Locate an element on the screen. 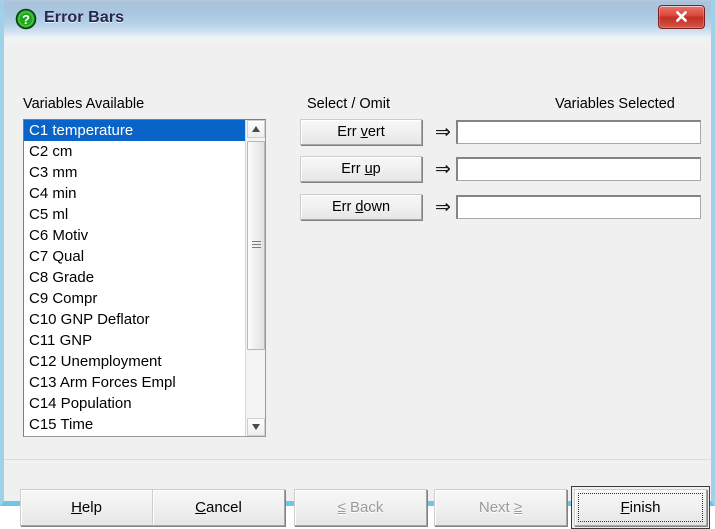 Image resolution: width=715 pixels, height=529 pixels. back-label-post: Back is located at coordinates (364, 507).